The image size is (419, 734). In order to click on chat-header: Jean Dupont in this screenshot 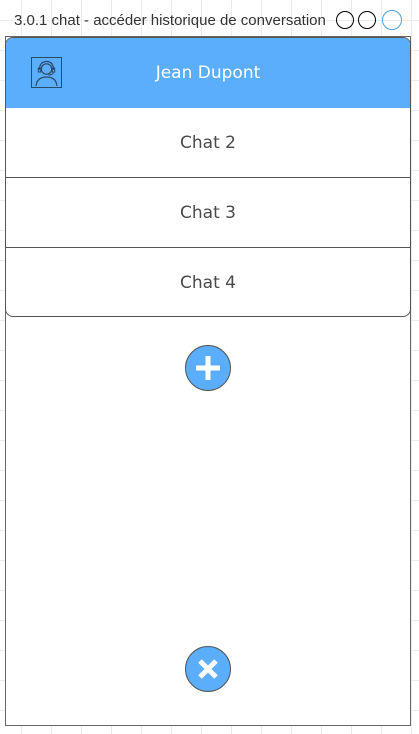, I will do `click(208, 73)`.